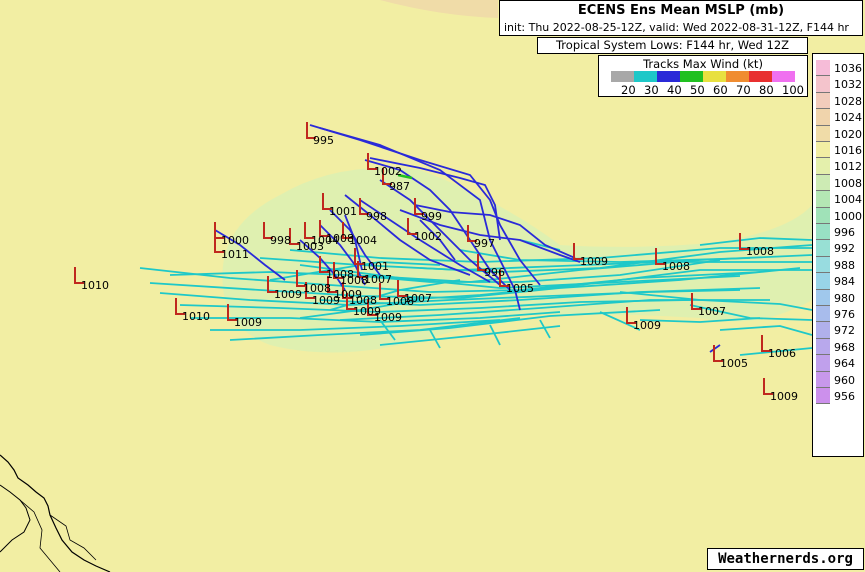 The image size is (865, 572). I want to click on wind-label: 20, so click(628, 90).